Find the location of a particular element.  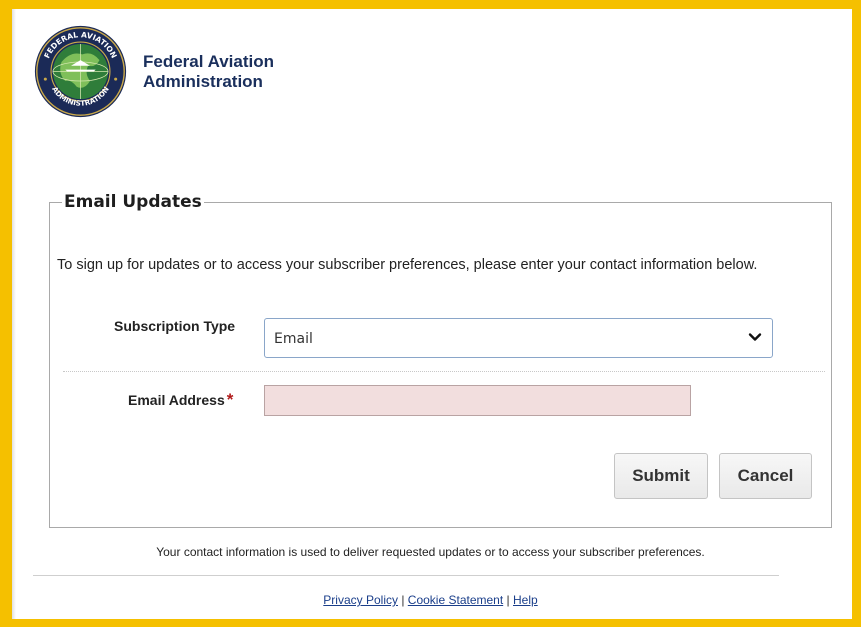

frame-shadow is located at coordinates (14, 314).